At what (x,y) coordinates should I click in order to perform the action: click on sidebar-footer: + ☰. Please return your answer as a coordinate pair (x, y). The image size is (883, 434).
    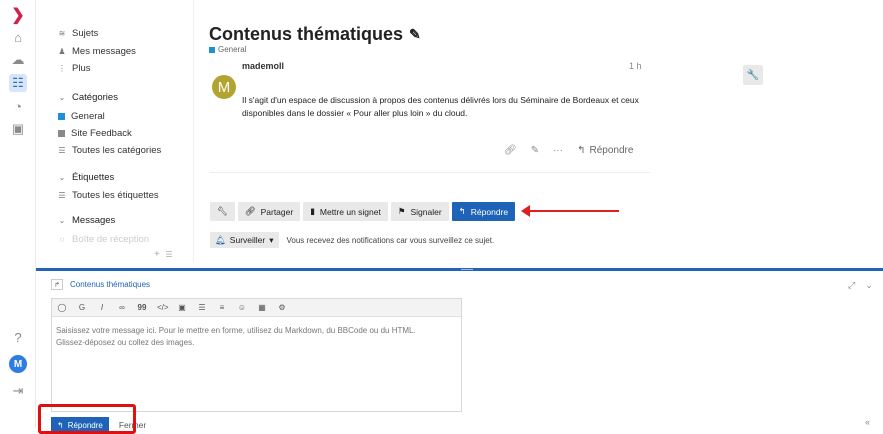
    Looking at the image, I should click on (163, 254).